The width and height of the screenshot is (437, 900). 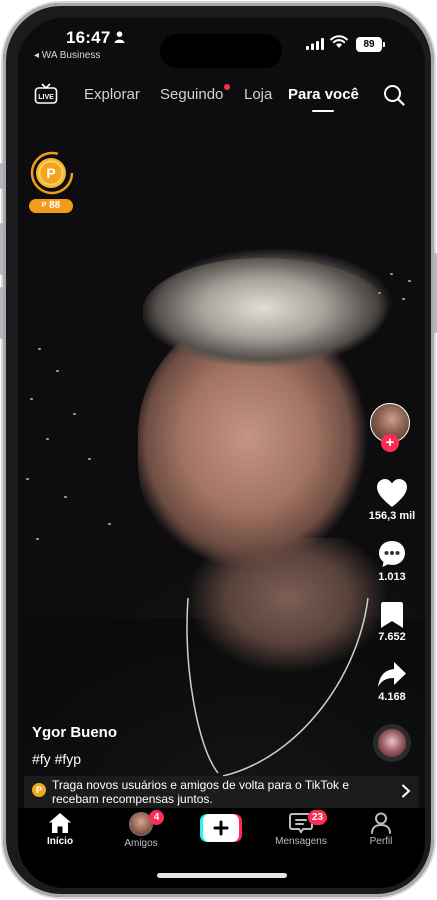 I want to click on bookmark-icon, so click(x=392, y=615).